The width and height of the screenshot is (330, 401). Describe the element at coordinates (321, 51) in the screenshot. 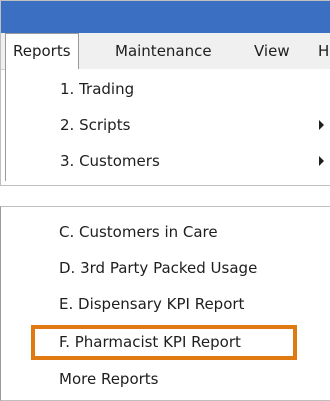

I see `menu-help-partial: H` at that location.